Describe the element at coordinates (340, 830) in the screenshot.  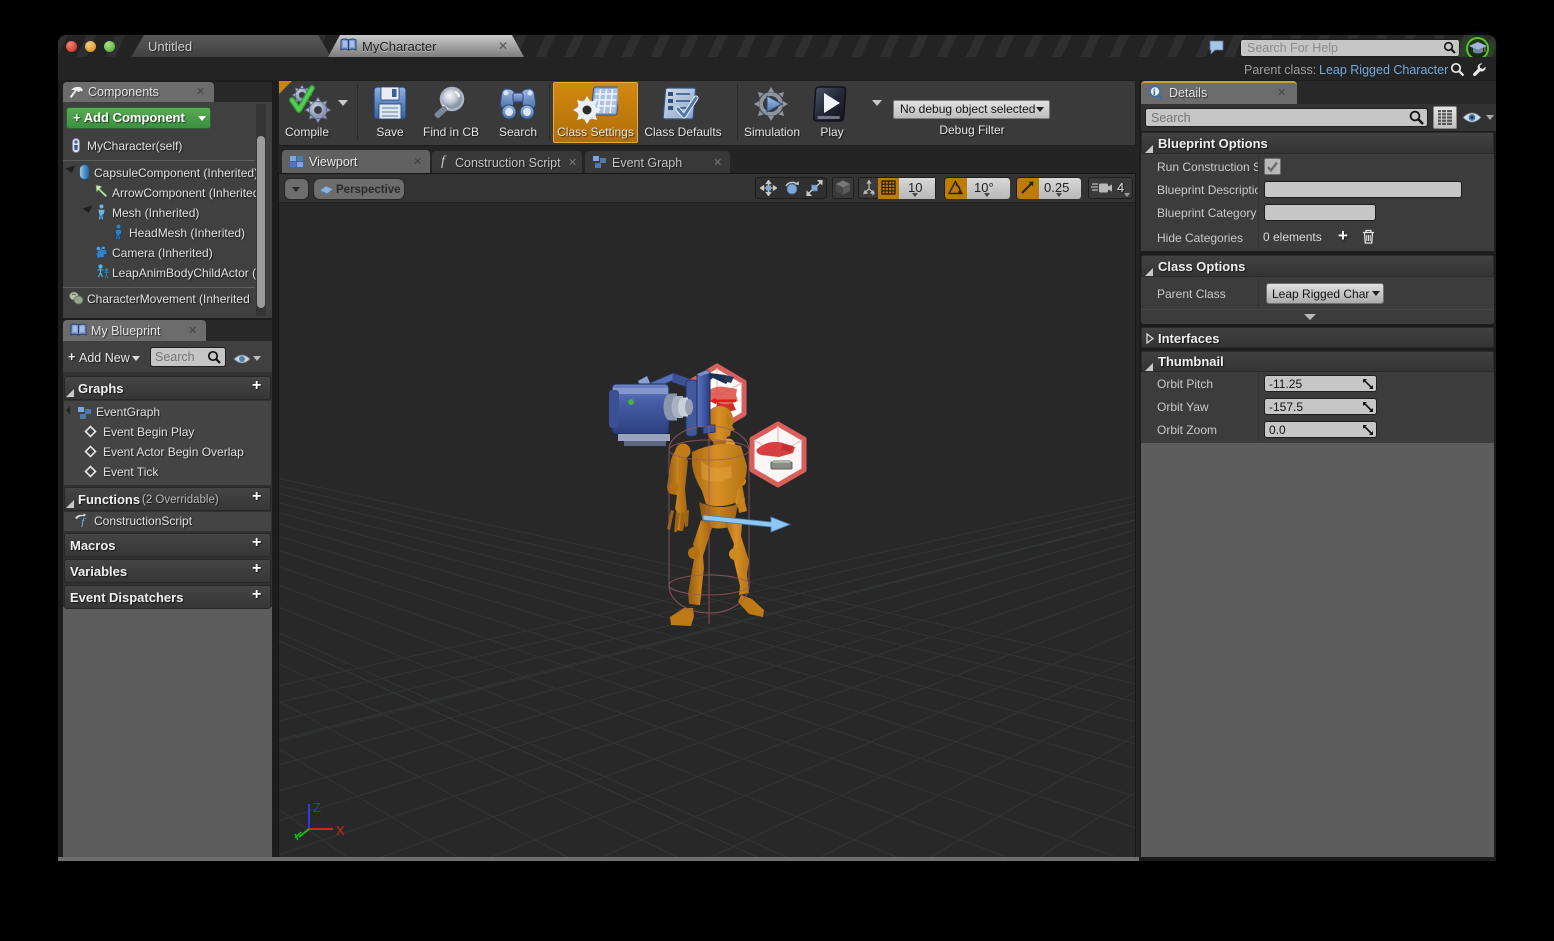
I see `svg-text: X` at that location.